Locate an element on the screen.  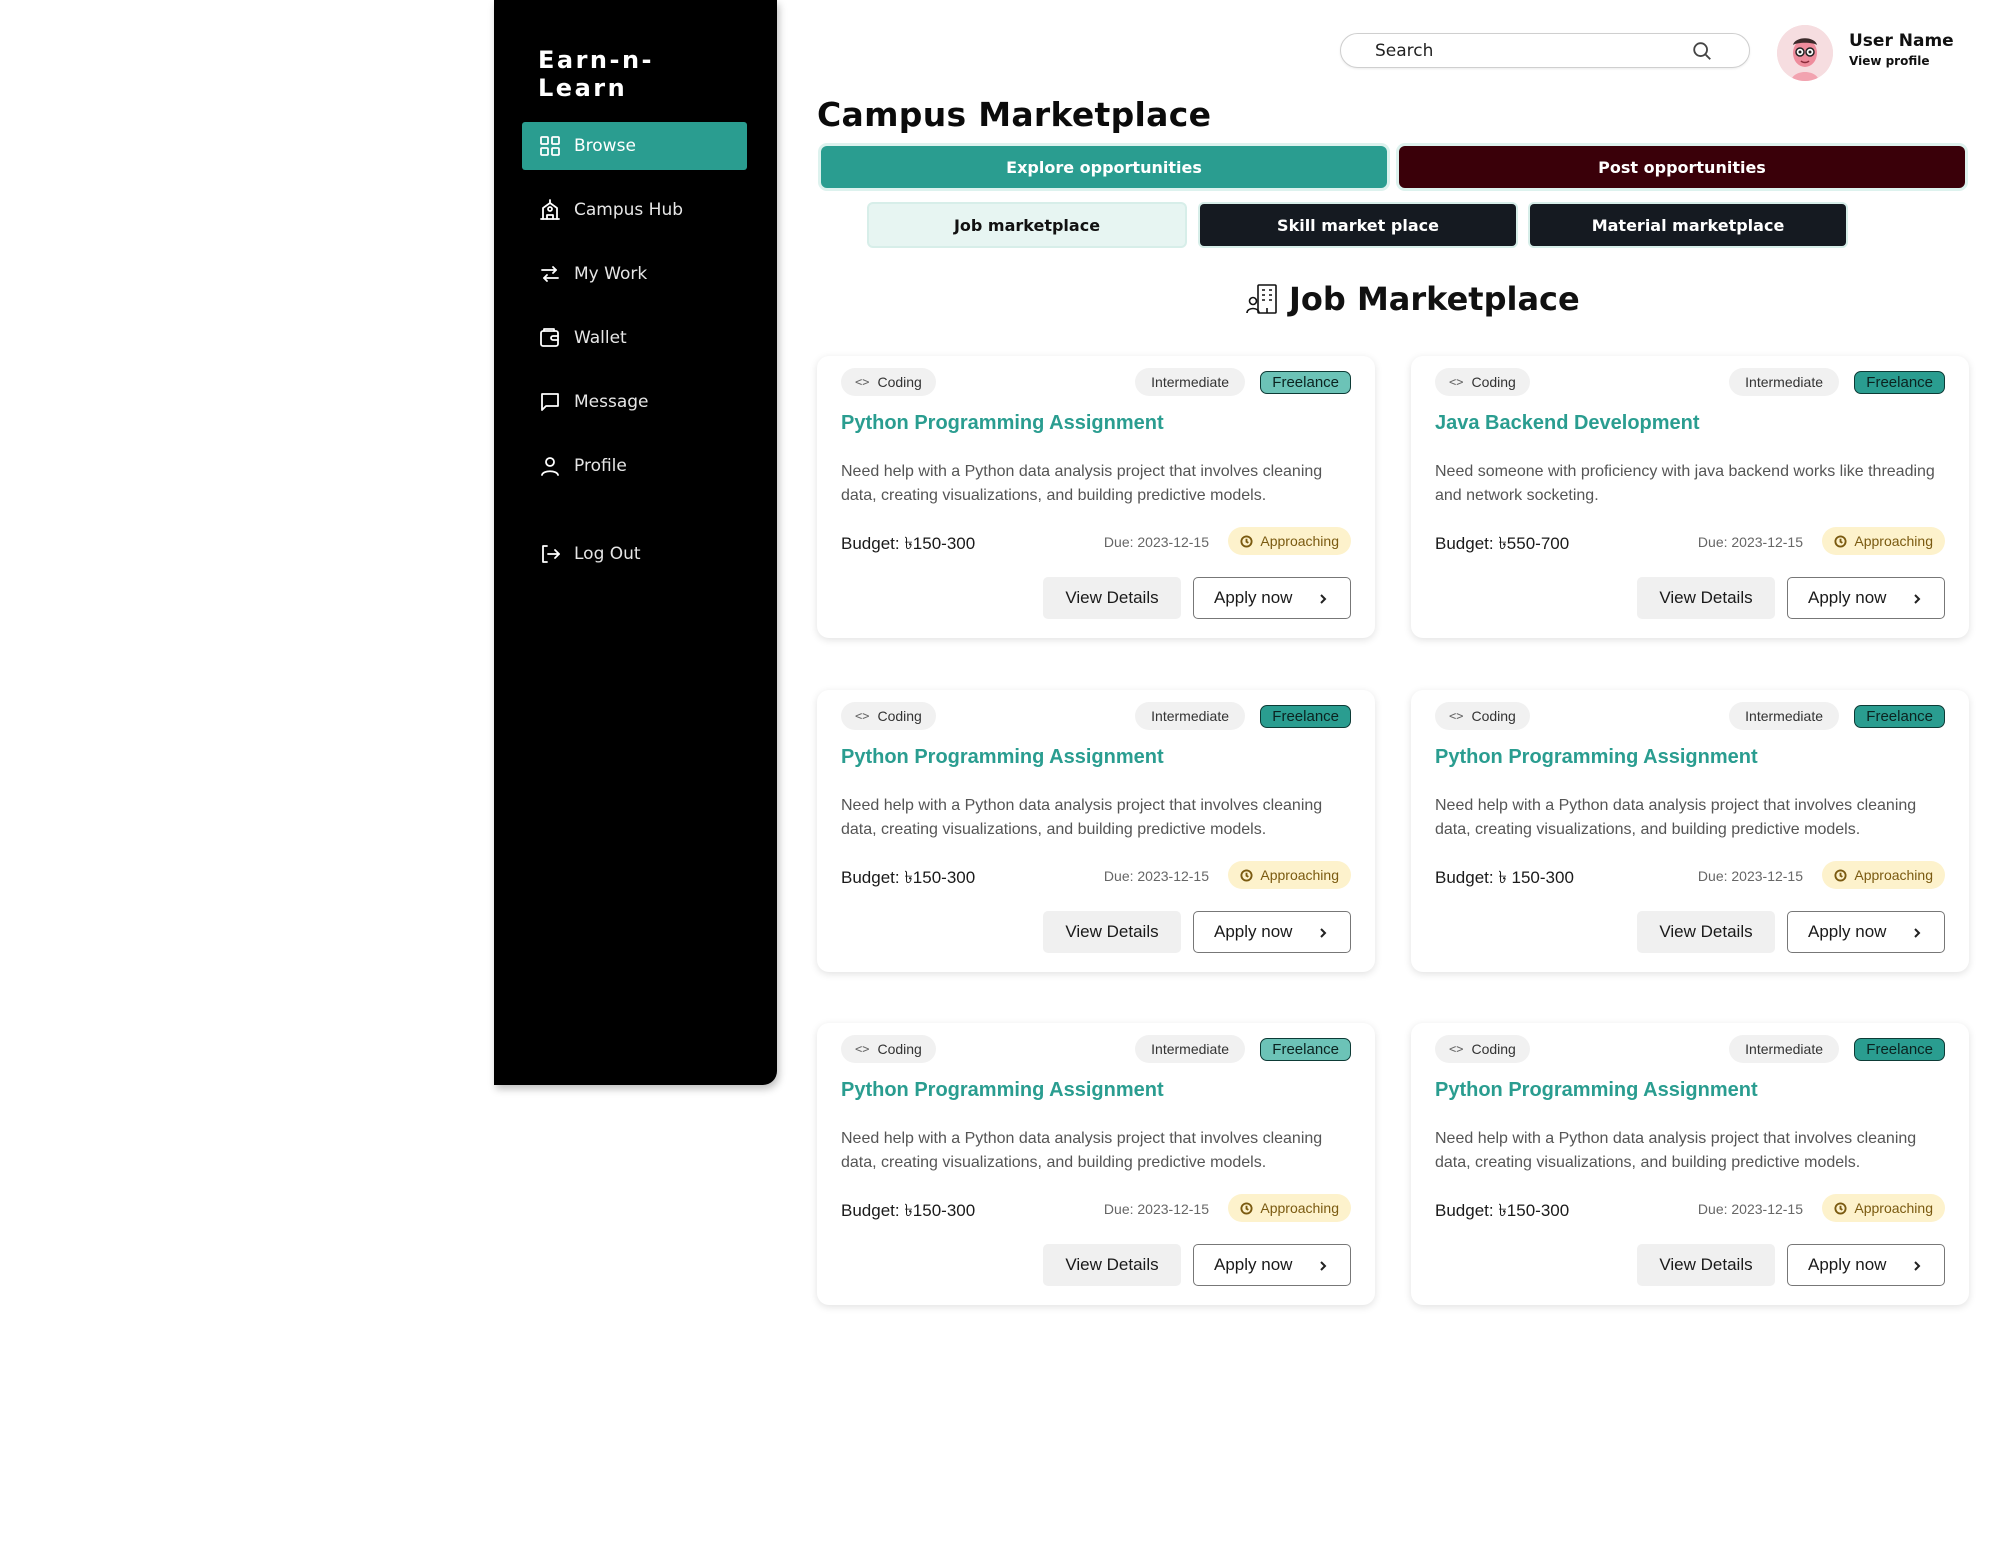
sidebar-item-label: Profile is located at coordinates (600, 466).